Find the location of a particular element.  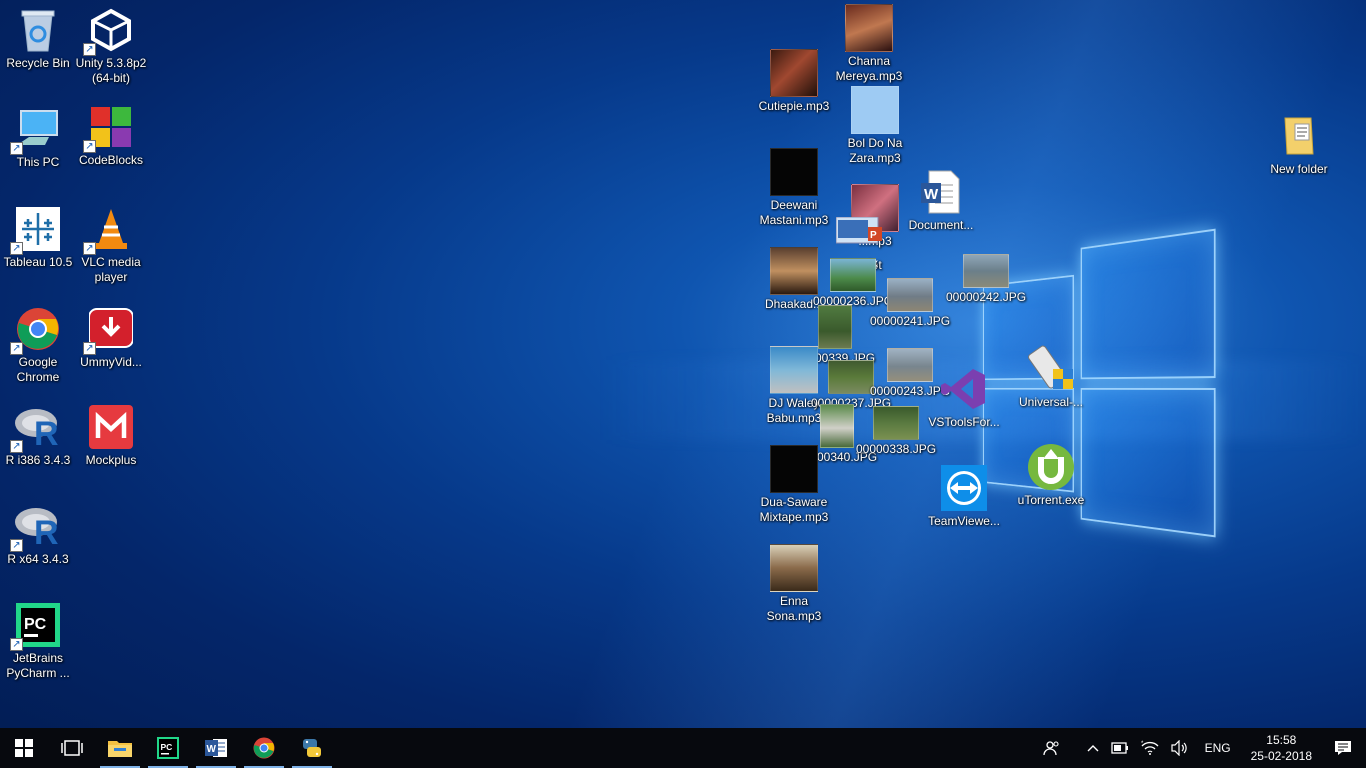

battery-button is located at coordinates (1120, 748).